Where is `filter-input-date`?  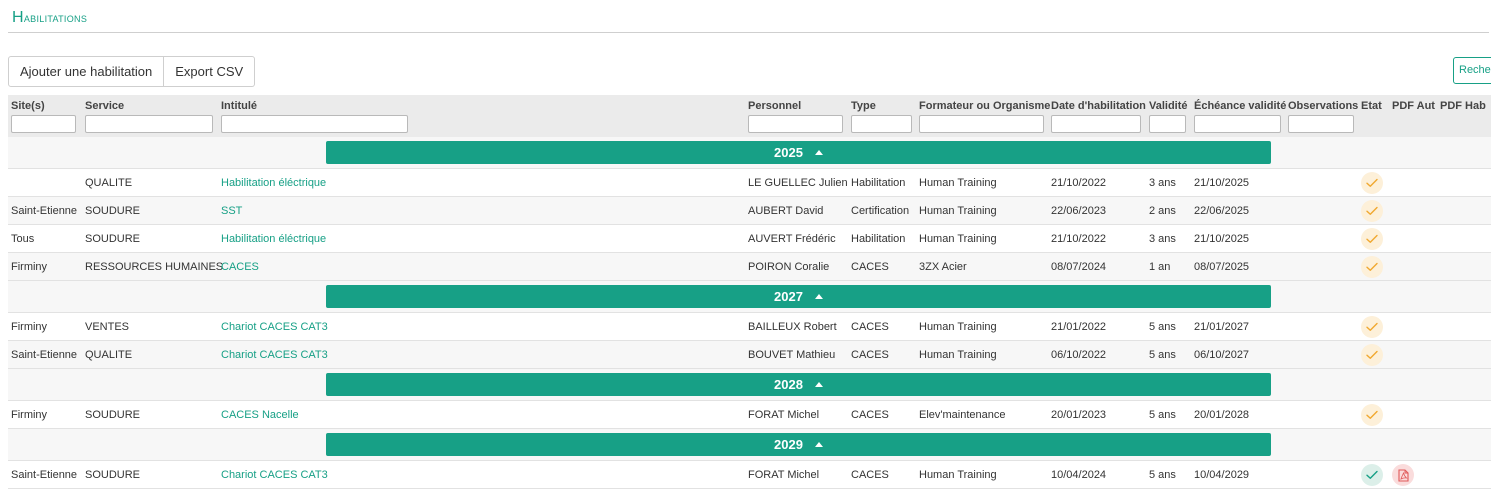
filter-input-date is located at coordinates (1096, 124).